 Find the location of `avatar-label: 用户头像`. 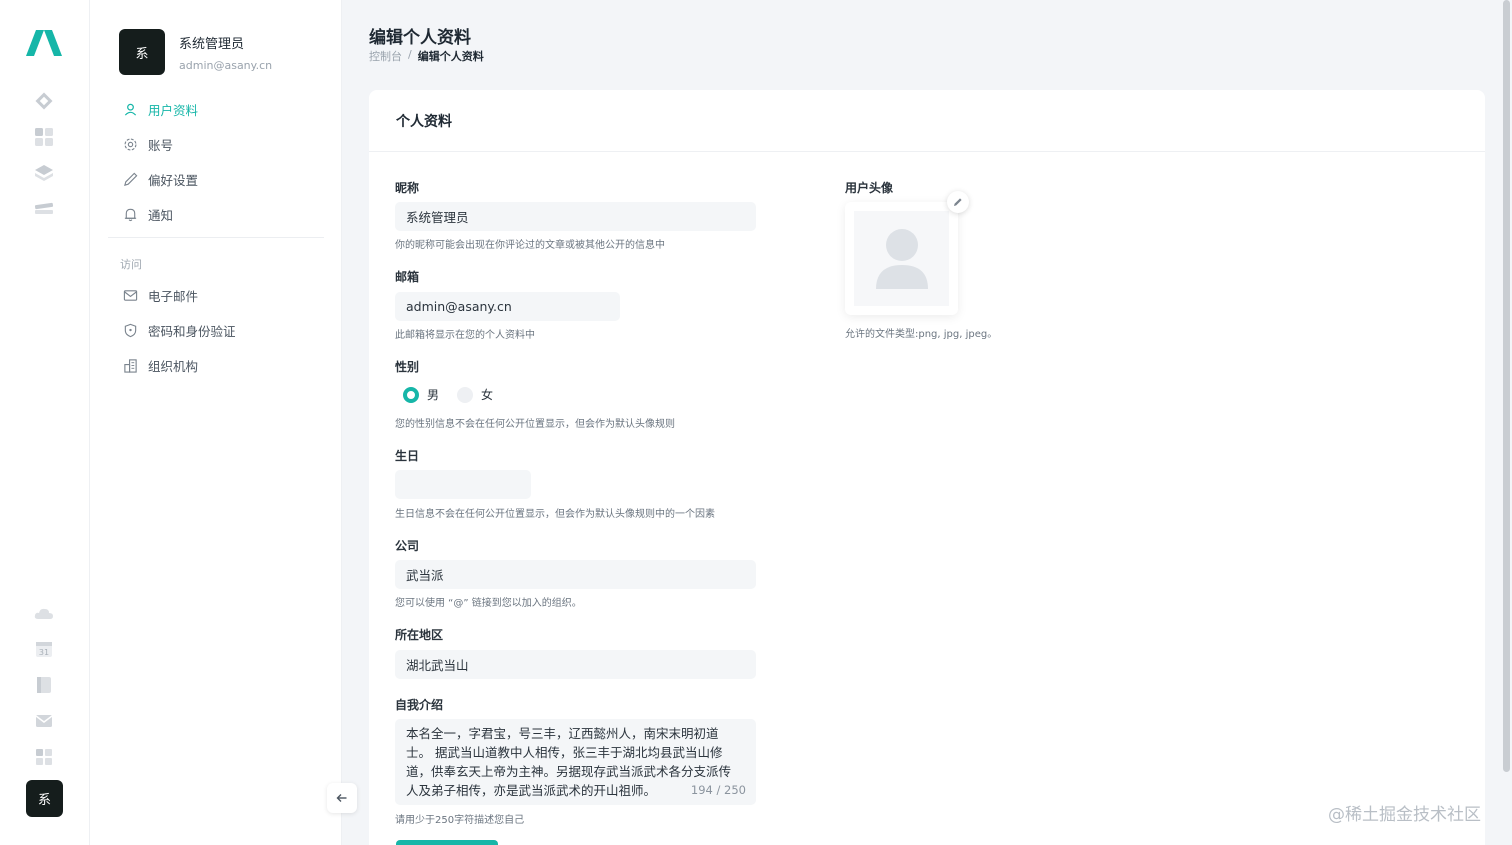

avatar-label: 用户头像 is located at coordinates (869, 188).